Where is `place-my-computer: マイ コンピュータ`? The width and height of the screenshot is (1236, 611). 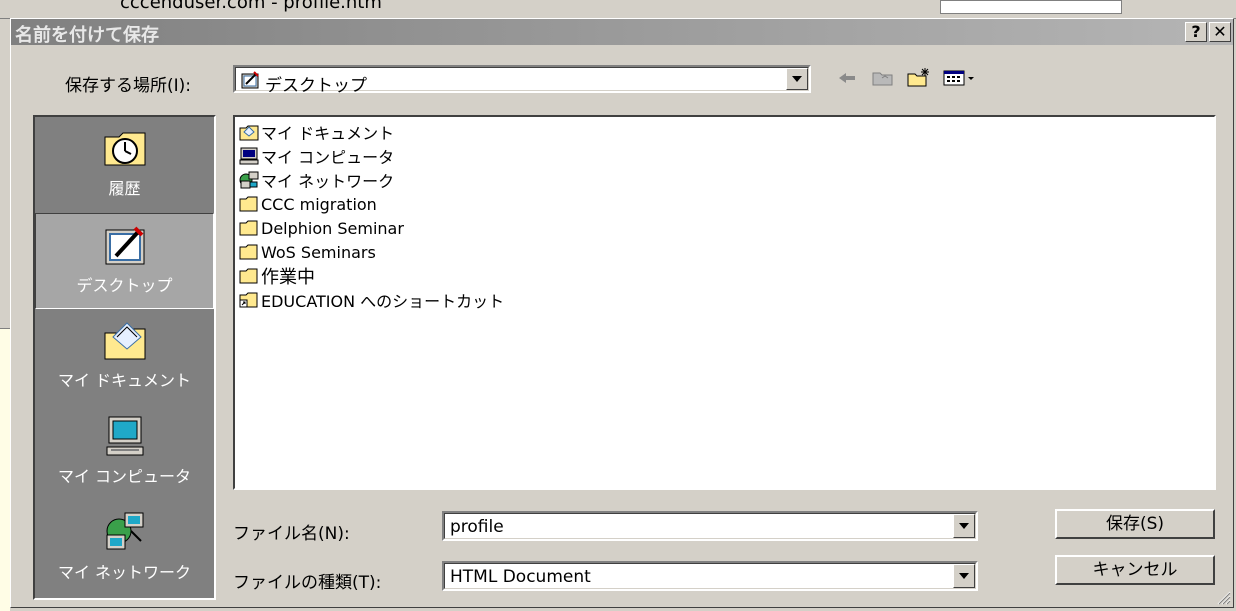
place-my-computer: マイ コンピュータ is located at coordinates (124, 453).